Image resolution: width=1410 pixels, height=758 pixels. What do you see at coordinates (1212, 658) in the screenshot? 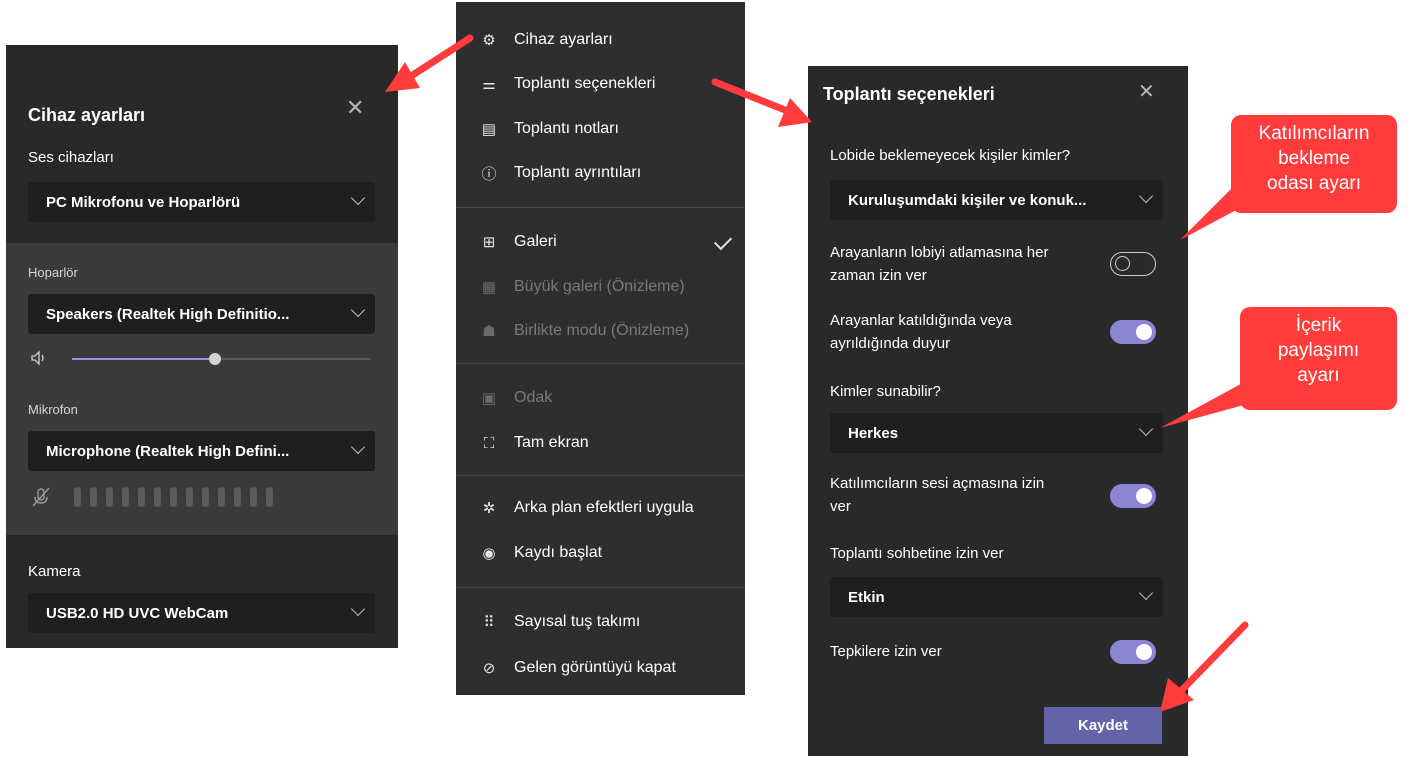
I see `arrow-to-save` at bounding box center [1212, 658].